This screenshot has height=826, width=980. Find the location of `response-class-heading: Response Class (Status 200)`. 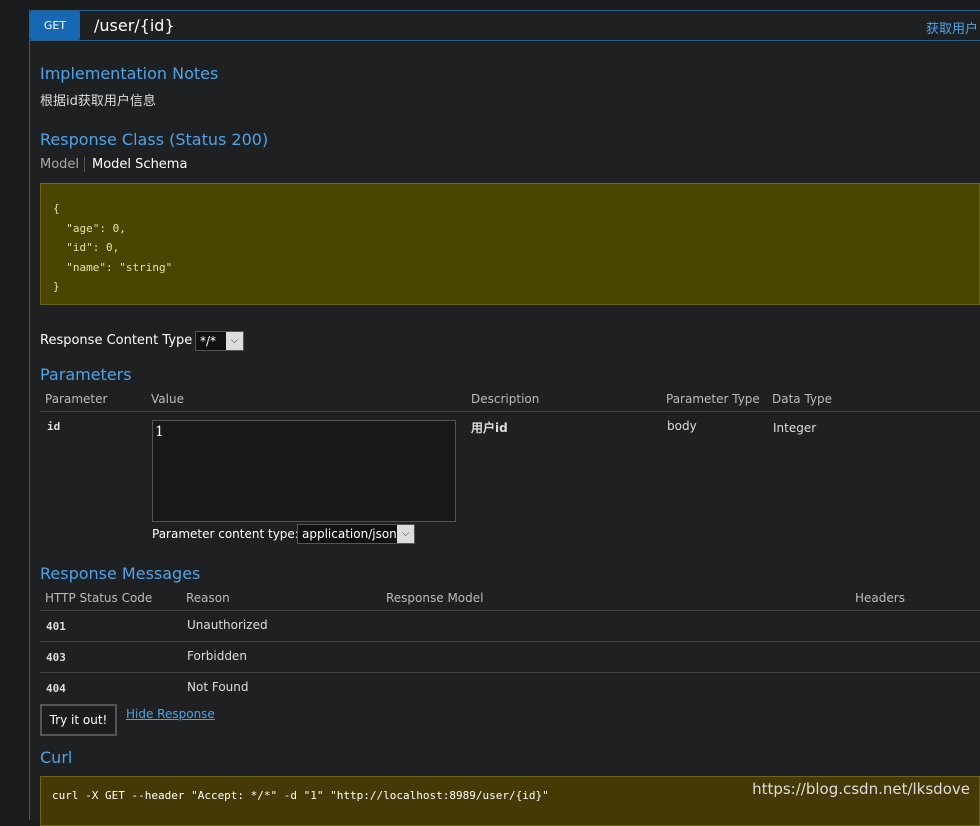

response-class-heading: Response Class (Status 200) is located at coordinates (154, 139).